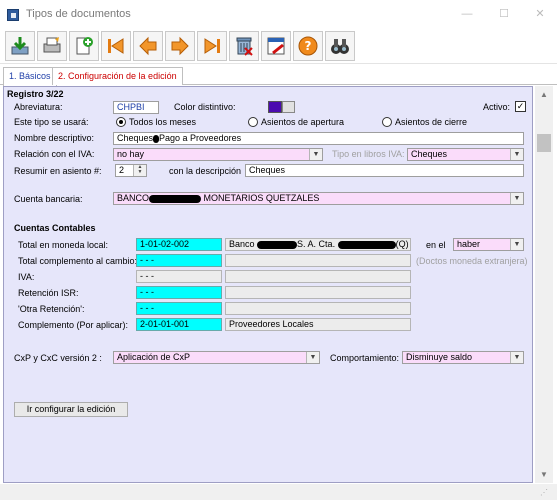 The image size is (557, 500). What do you see at coordinates (384, 170) in the screenshot?
I see `summary-description-field: Cheques` at bounding box center [384, 170].